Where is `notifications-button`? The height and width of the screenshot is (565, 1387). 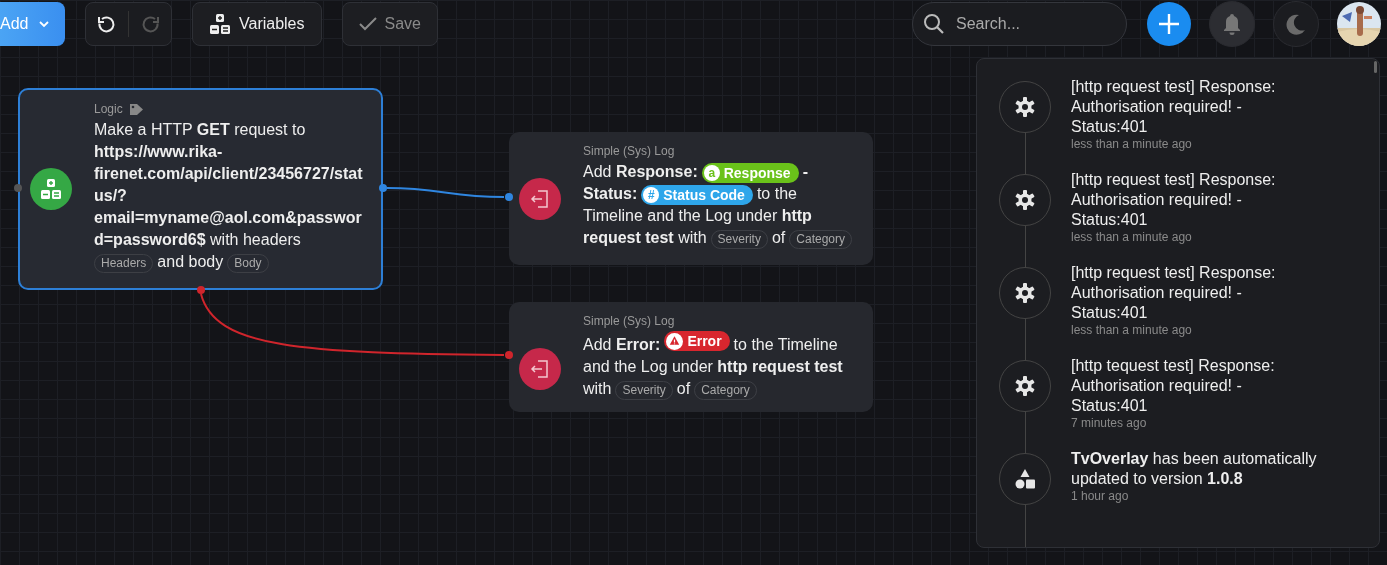
notifications-button is located at coordinates (1232, 24).